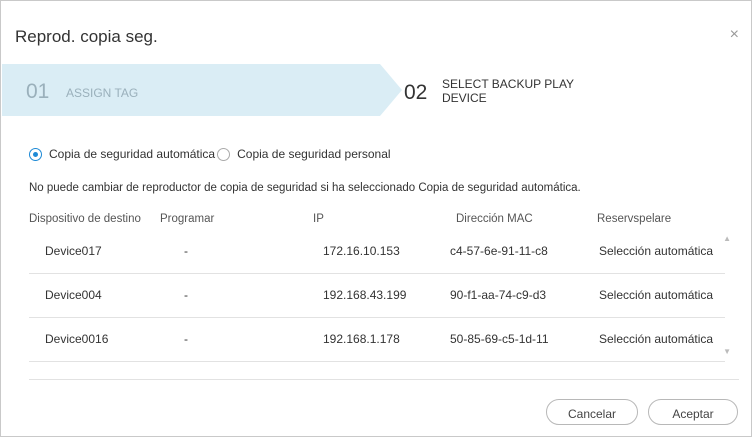 This screenshot has height=437, width=752. I want to click on cell-device: Device004, so click(73, 295).